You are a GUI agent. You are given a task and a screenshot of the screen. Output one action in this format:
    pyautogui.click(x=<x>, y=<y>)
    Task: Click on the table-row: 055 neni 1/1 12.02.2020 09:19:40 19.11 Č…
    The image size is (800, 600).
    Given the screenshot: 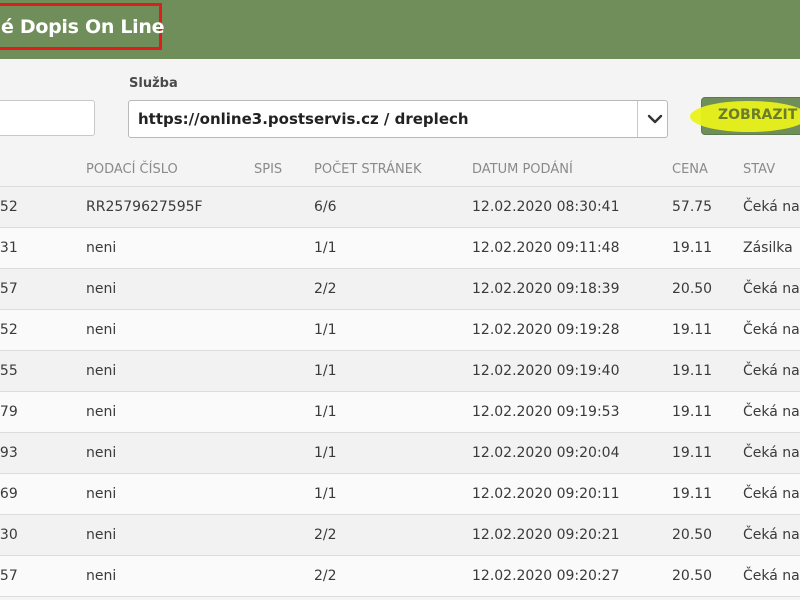 What is the action you would take?
    pyautogui.click(x=400, y=371)
    